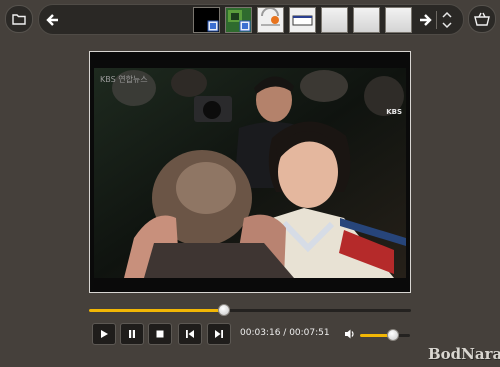  I want to click on volume-slider, so click(385, 335).